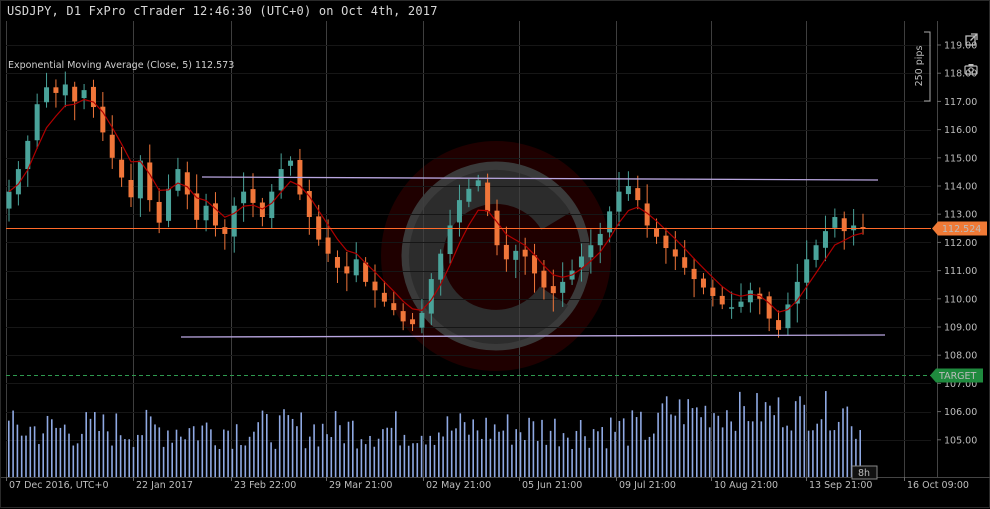  What do you see at coordinates (919, 66) in the screenshot?
I see `pip-scale-label: 250 pips` at bounding box center [919, 66].